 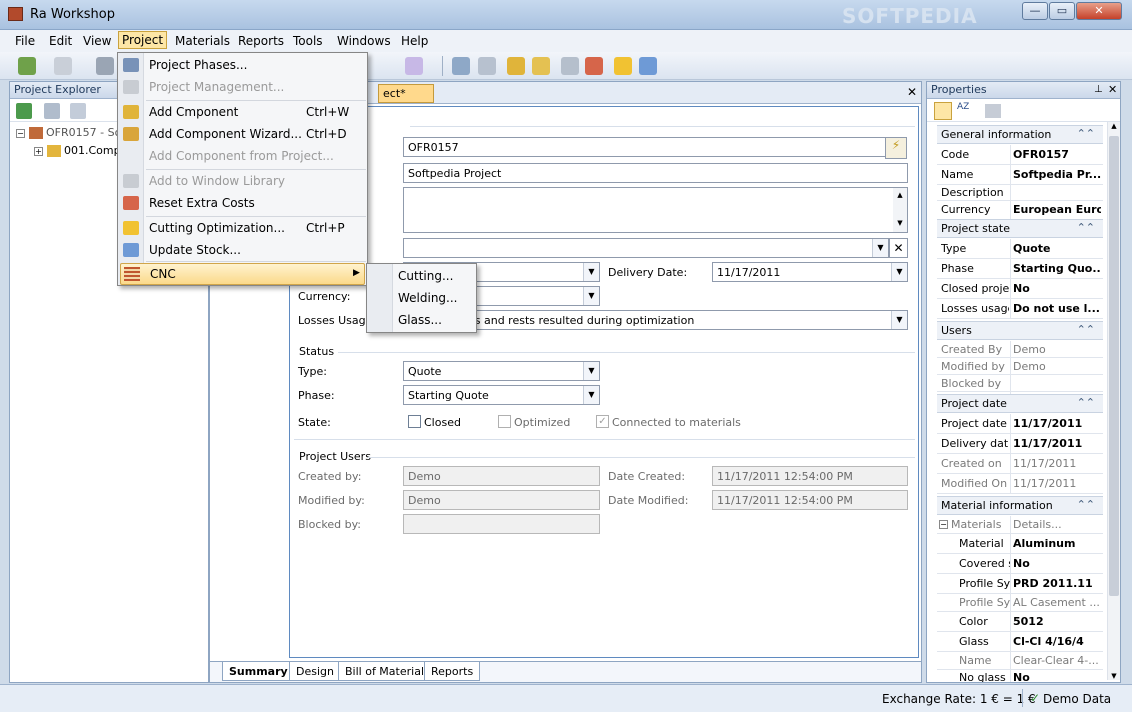 What do you see at coordinates (68, 132) in the screenshot?
I see `tree-root: − OFR0157 - So` at bounding box center [68, 132].